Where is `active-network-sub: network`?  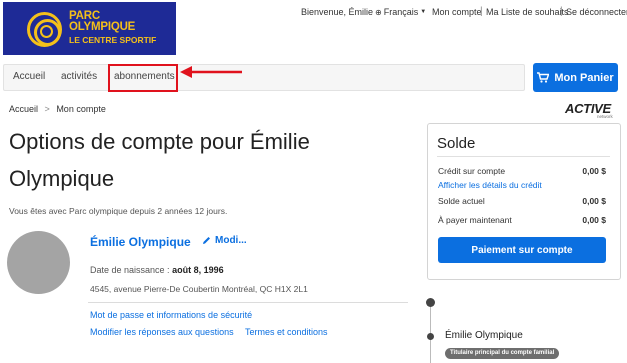
active-network-sub: network is located at coordinates (605, 116).